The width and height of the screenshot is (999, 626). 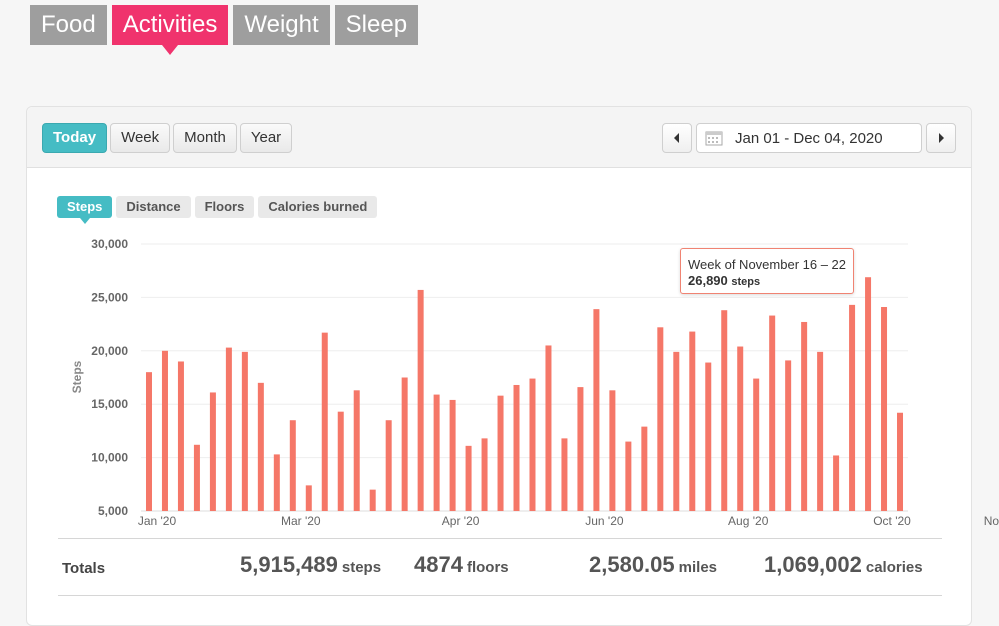 I want to click on tooltip-title: Week of November 16 – 22, so click(x=767, y=264).